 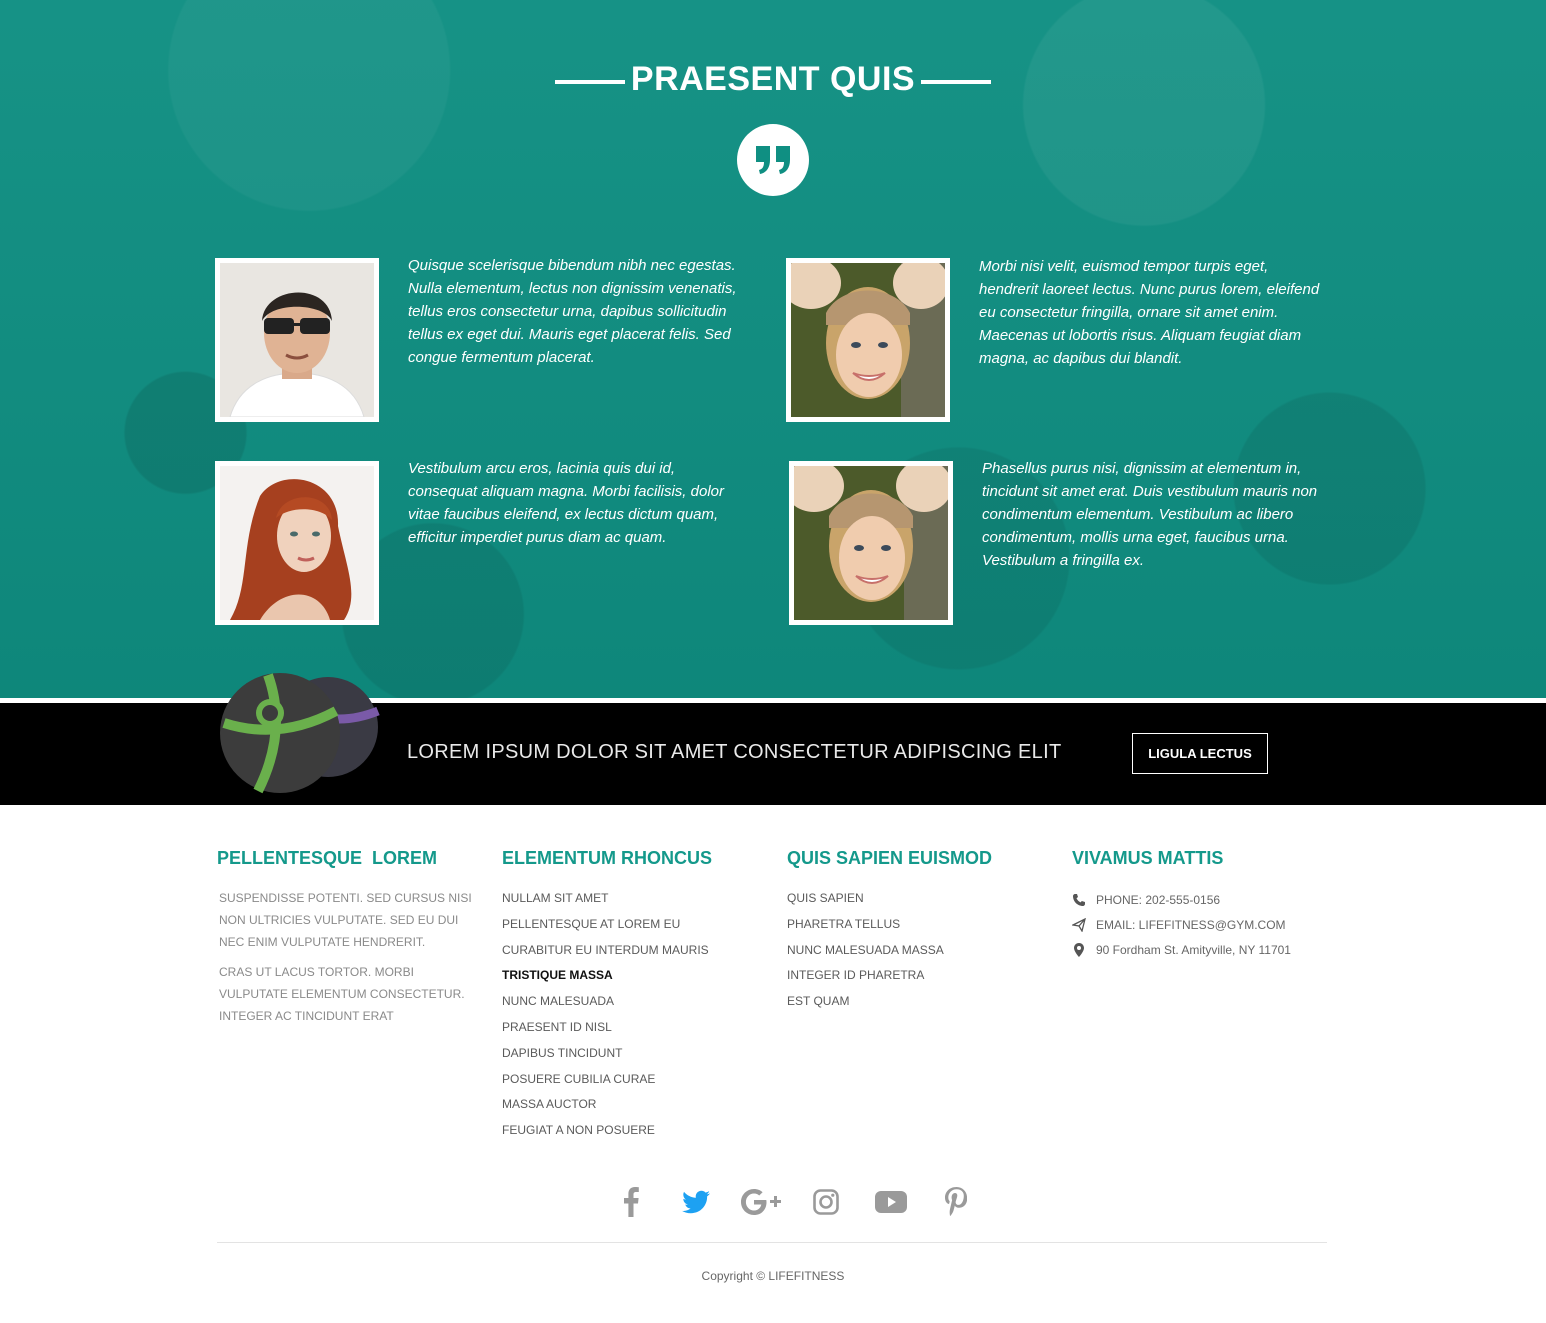 What do you see at coordinates (549, 1104) in the screenshot?
I see `footer-link: MASSA AUCTOR` at bounding box center [549, 1104].